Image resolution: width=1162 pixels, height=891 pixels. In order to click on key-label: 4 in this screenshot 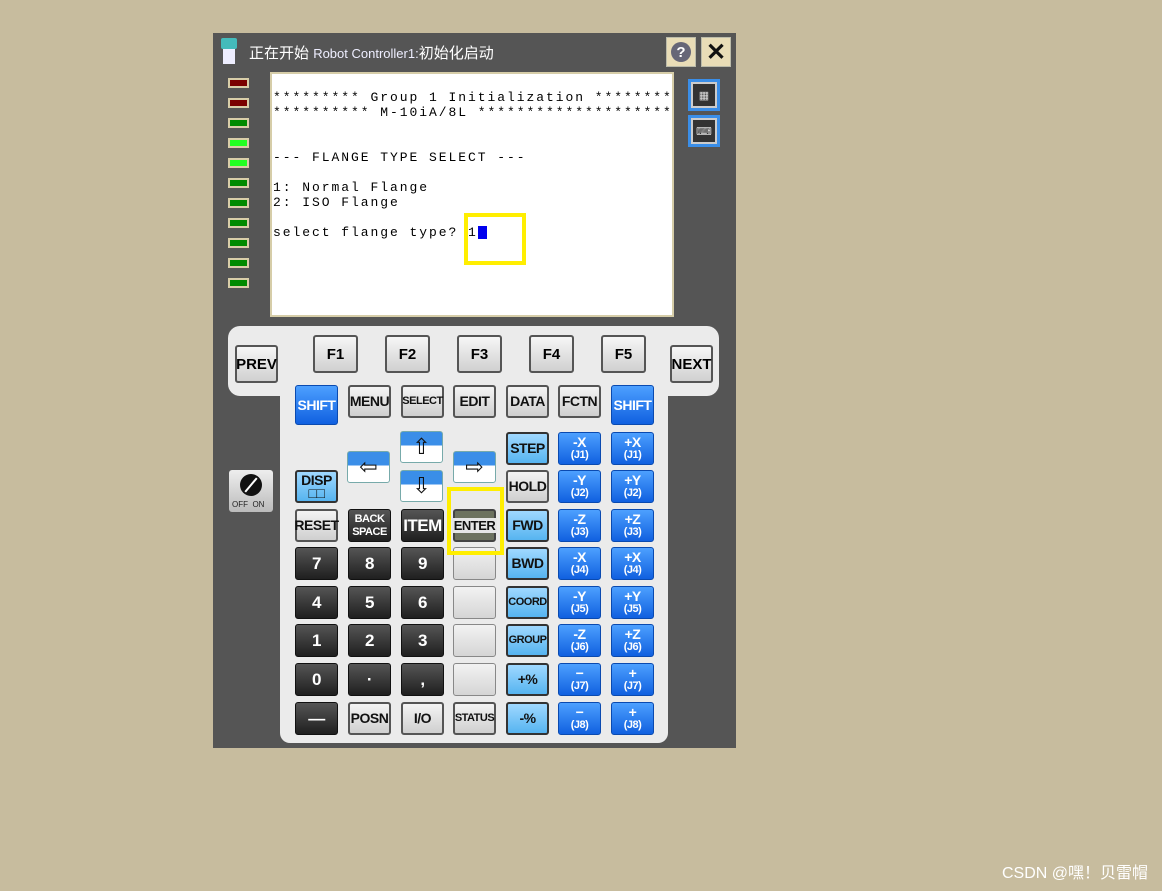, I will do `click(316, 602)`.